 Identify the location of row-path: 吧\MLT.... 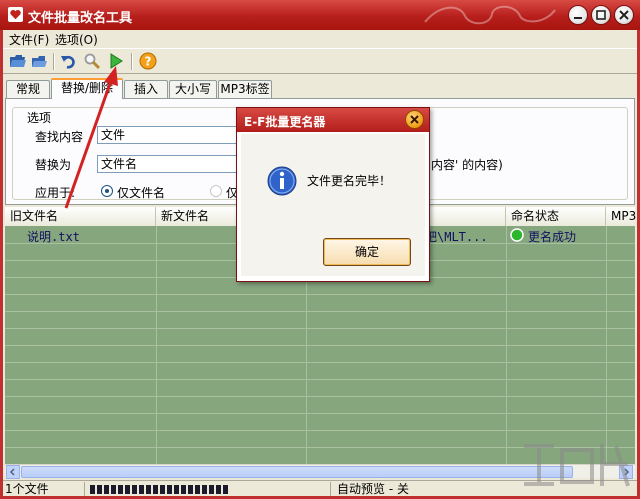
(456, 236).